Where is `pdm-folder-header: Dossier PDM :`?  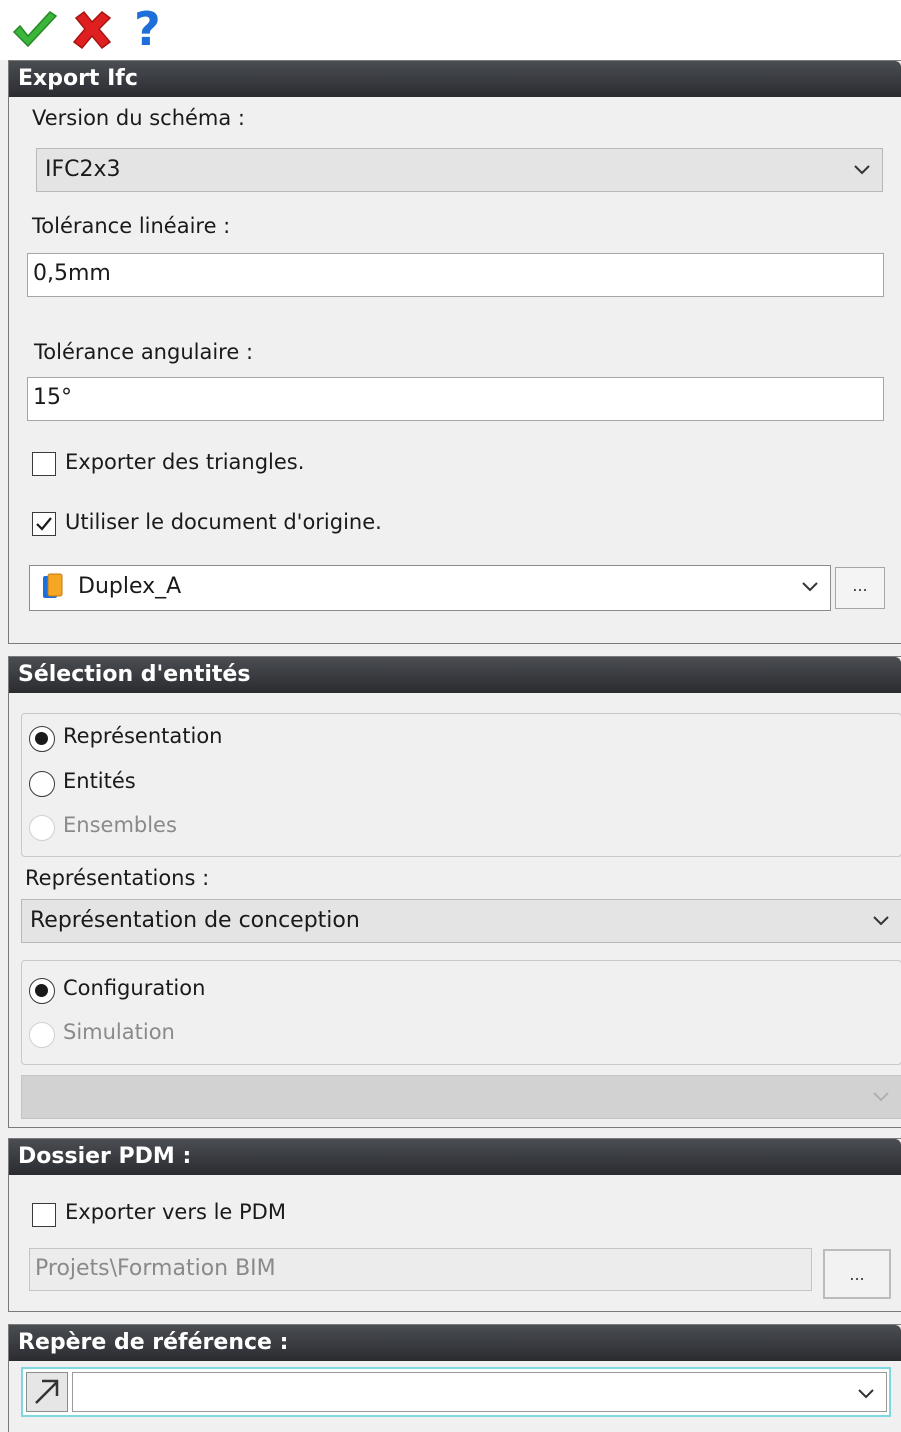
pdm-folder-header: Dossier PDM : is located at coordinates (455, 1157).